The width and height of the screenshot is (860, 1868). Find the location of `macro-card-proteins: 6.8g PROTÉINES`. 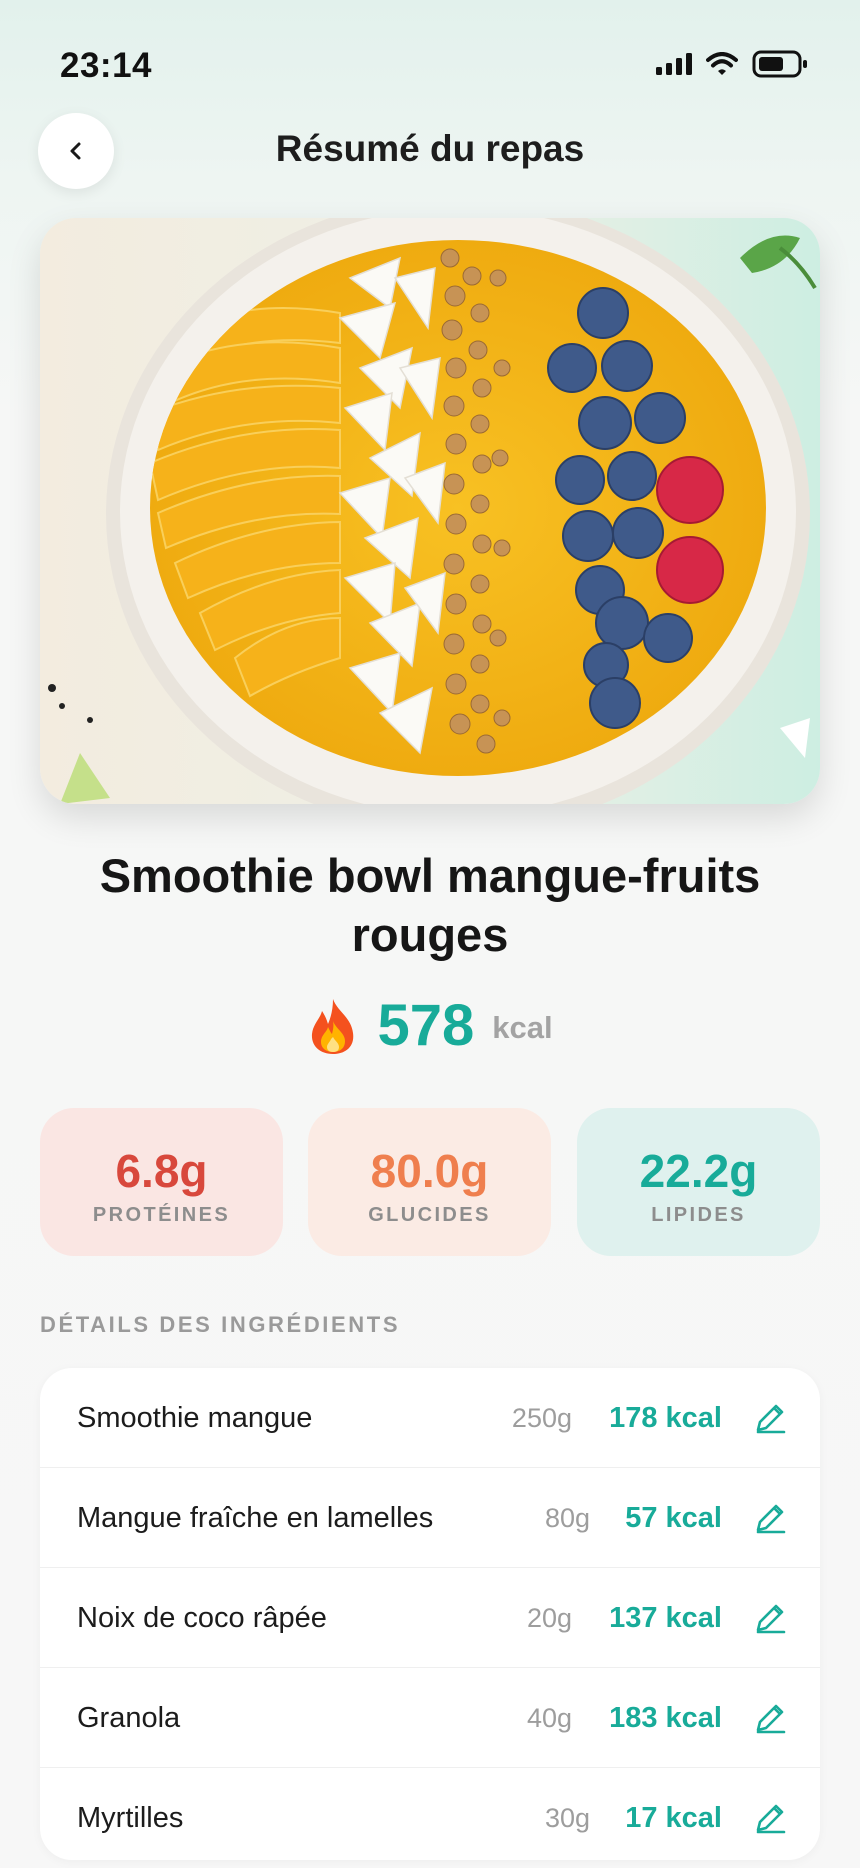

macro-card-proteins: 6.8g PROTÉINES is located at coordinates (161, 1182).